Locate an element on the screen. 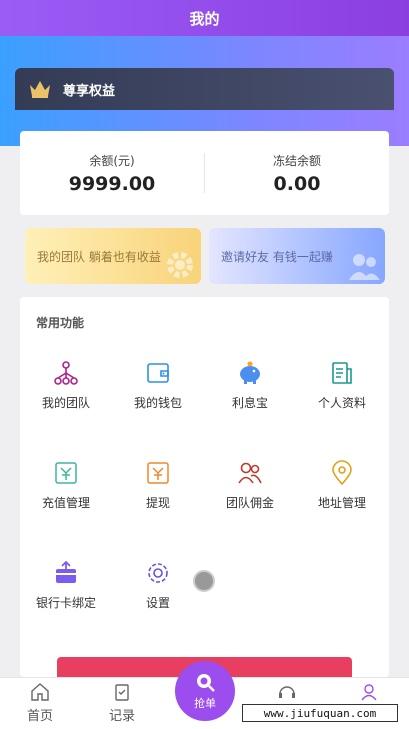 This screenshot has width=409, height=729. my-wallet-label: 我的钱包 is located at coordinates (157, 403).